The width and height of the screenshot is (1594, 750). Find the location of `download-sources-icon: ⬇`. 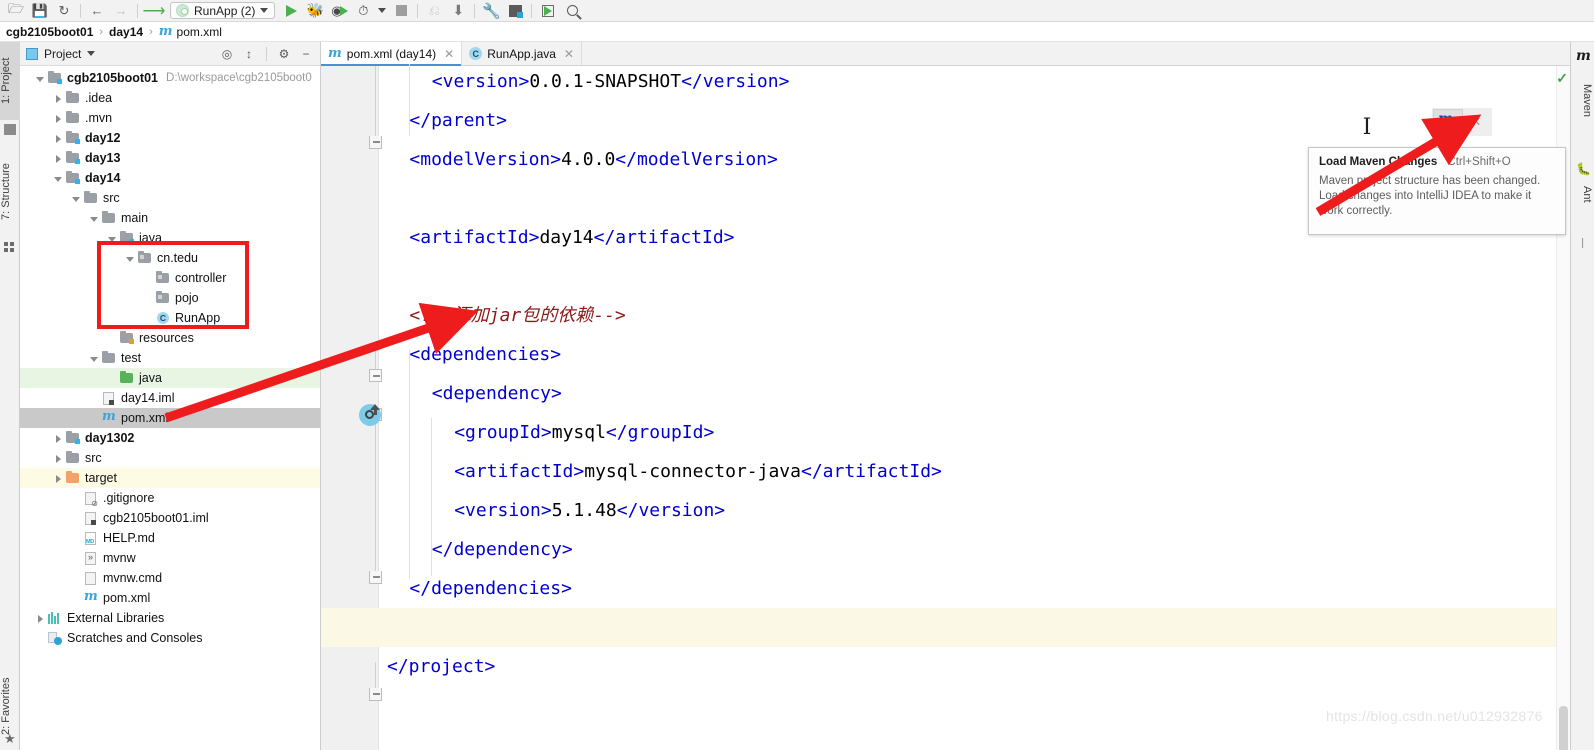

download-sources-icon: ⬇ is located at coordinates (458, 11).